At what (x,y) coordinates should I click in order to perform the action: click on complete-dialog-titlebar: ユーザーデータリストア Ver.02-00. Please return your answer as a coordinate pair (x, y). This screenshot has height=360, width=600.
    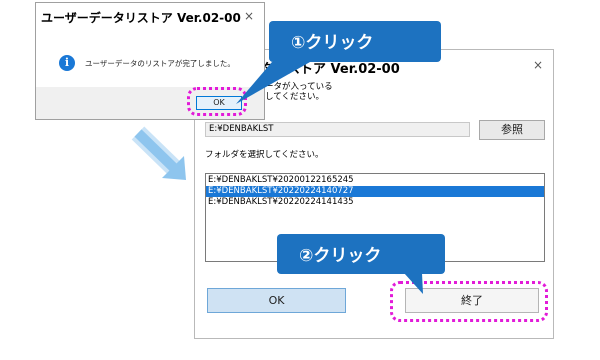
    Looking at the image, I should click on (150, 15).